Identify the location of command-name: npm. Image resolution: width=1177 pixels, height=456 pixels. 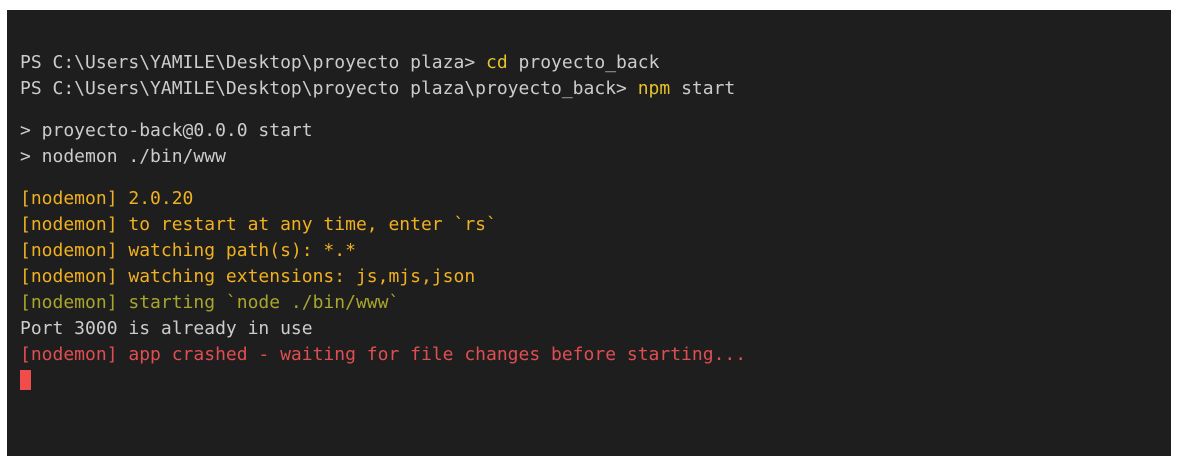
(654, 88).